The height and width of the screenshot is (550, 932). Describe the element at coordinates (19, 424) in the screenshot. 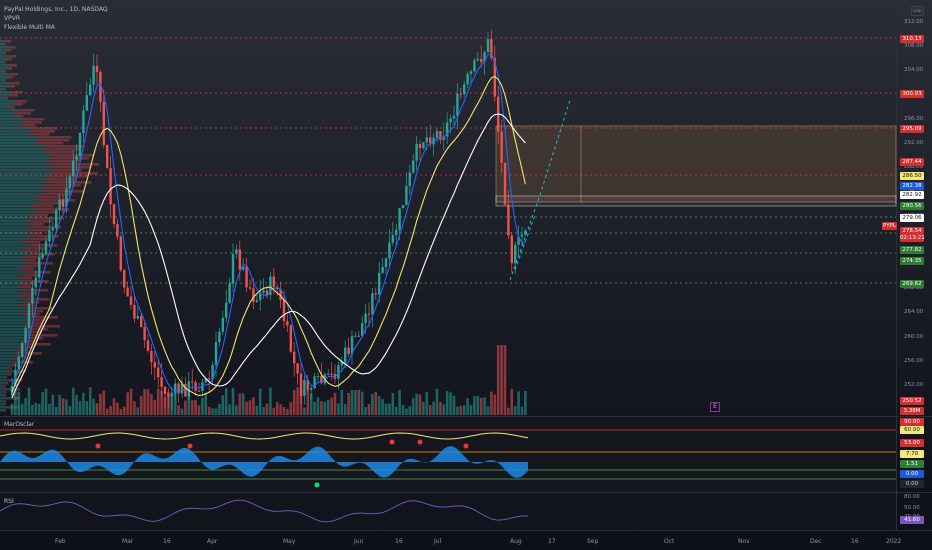

I see `oscillator-label: MarOsclar` at that location.